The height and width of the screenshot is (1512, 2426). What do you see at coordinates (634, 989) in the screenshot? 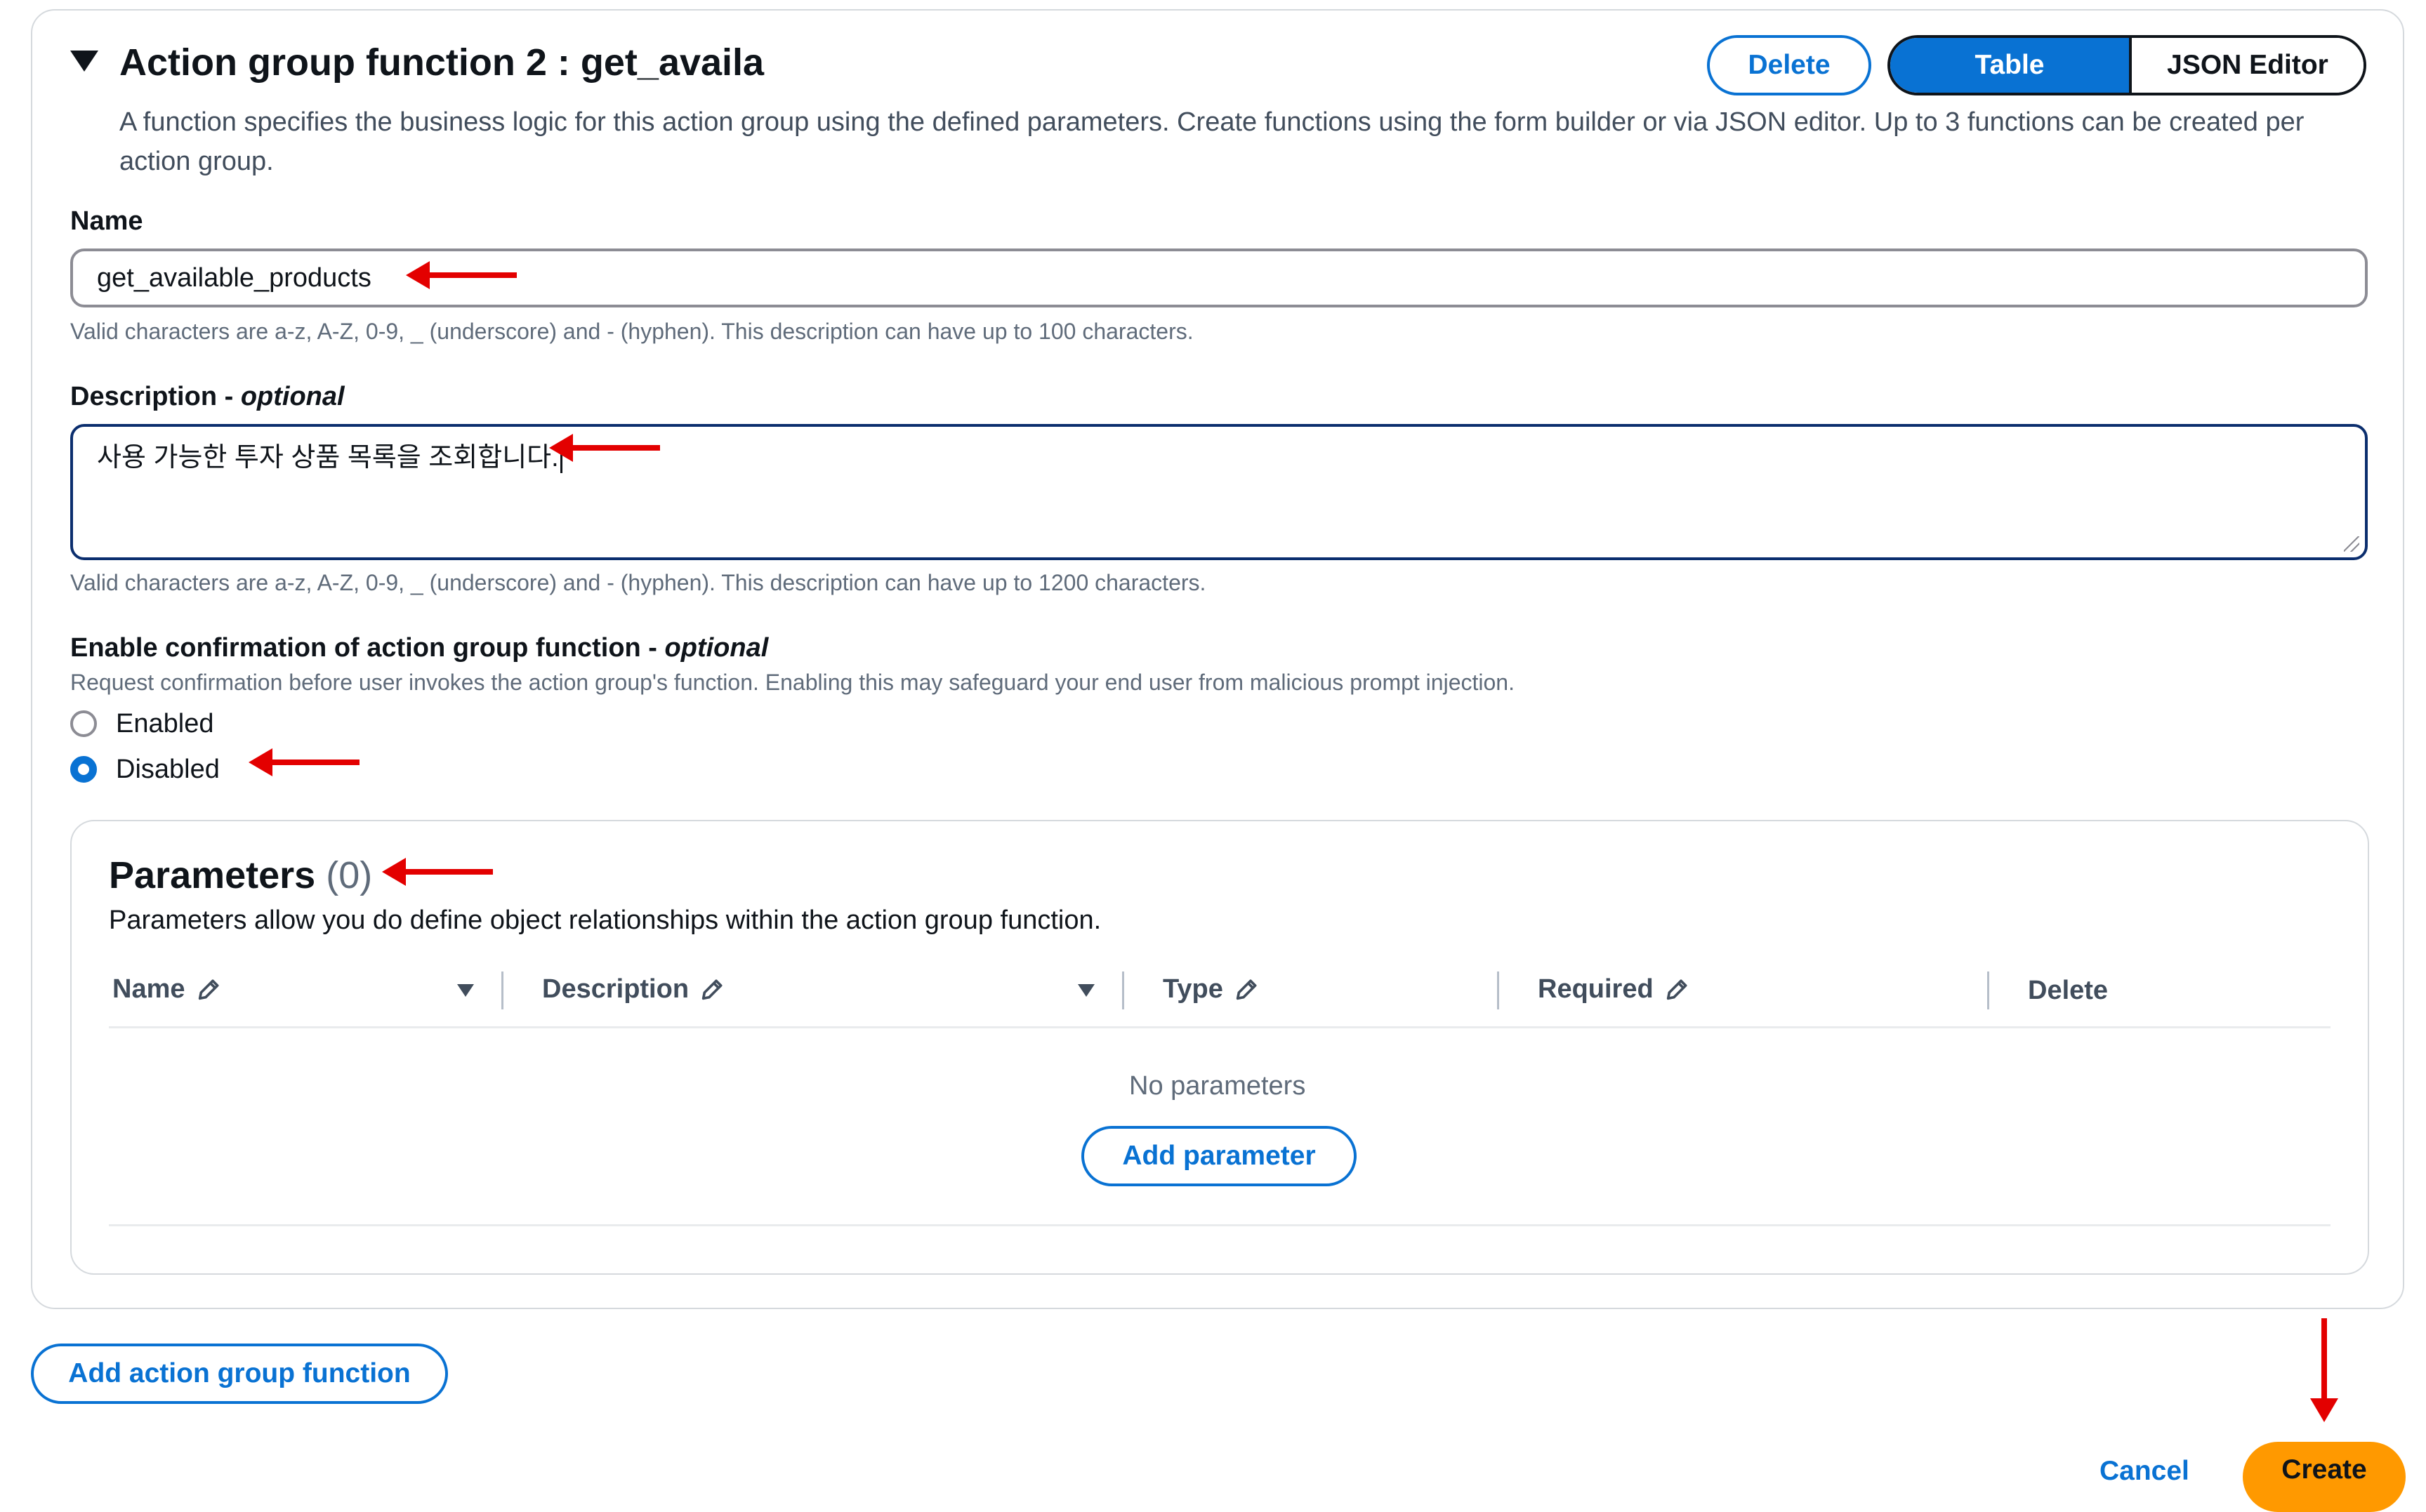
I see `column-header-description: Description` at bounding box center [634, 989].